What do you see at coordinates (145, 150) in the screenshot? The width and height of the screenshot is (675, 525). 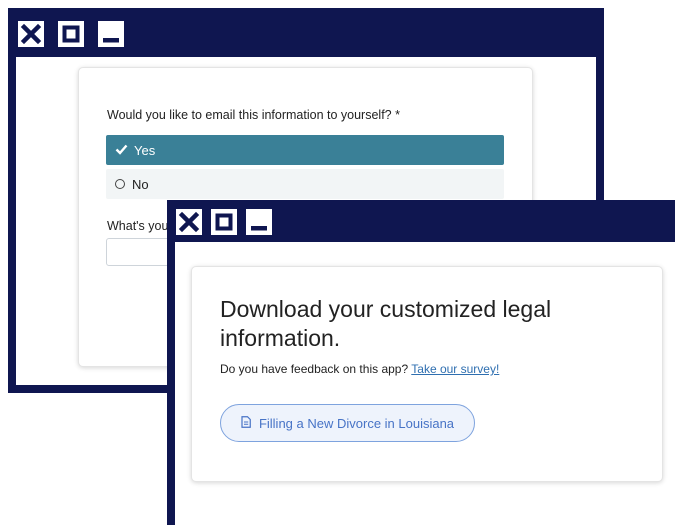 I see `option-yes-label: Yes` at bounding box center [145, 150].